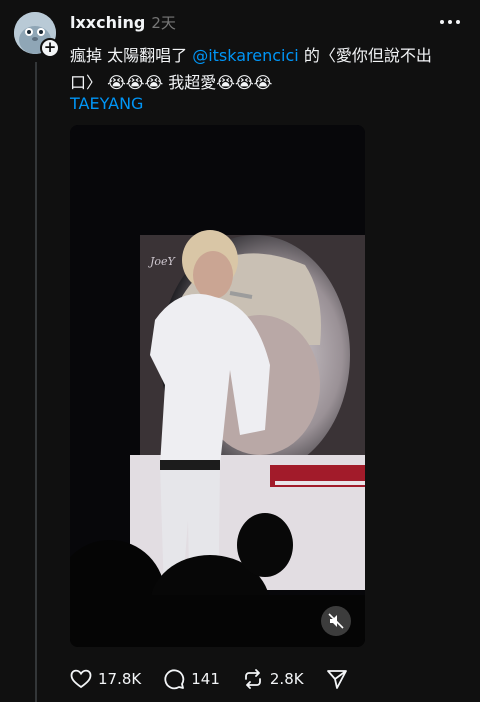 This screenshot has width=480, height=702. Describe the element at coordinates (106, 103) in the screenshot. I see `hashtag-link: TAEYANG` at that location.